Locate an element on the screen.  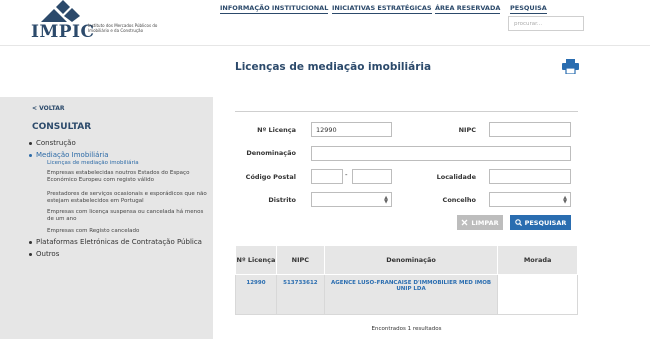
nav-informacao-institucional: INFORMAÇÃO INSTITUCIONAL is located at coordinates (274, 9).